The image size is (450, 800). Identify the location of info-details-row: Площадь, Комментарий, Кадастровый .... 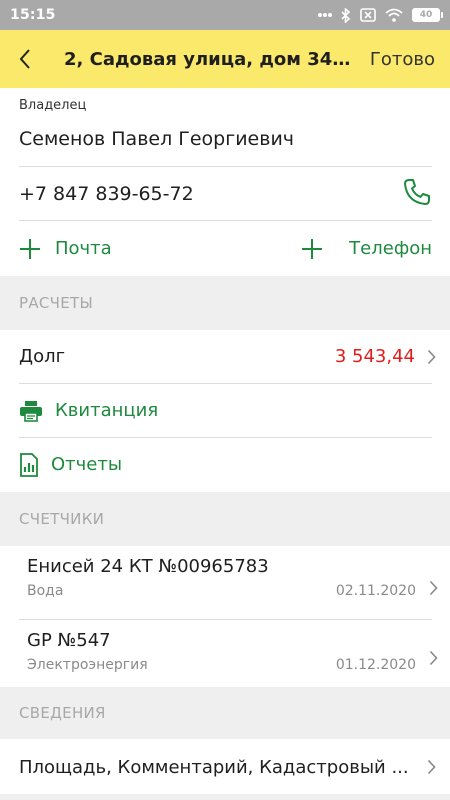
(225, 767).